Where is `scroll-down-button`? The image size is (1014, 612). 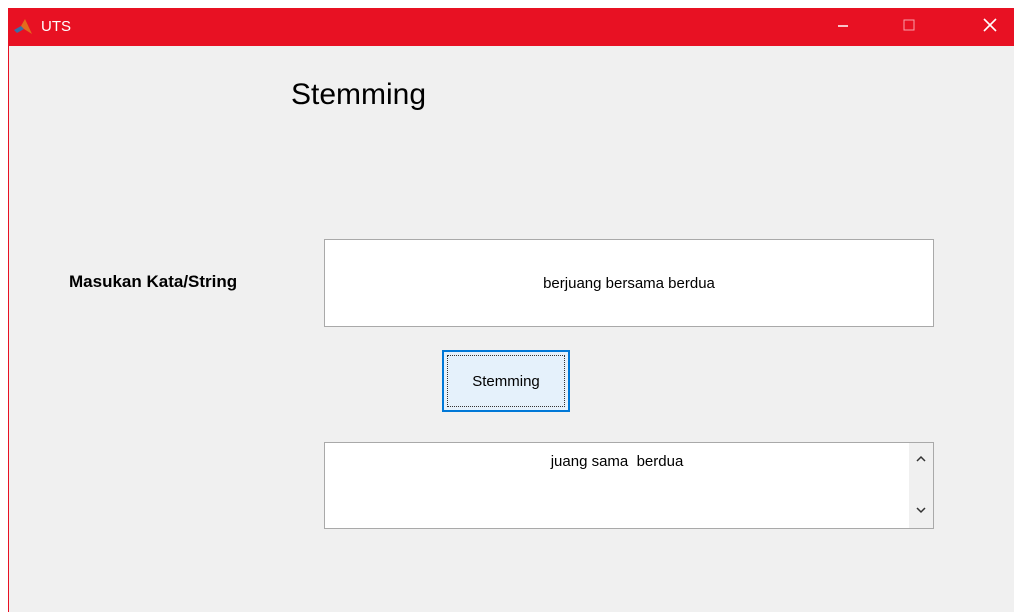
scroll-down-button is located at coordinates (921, 512).